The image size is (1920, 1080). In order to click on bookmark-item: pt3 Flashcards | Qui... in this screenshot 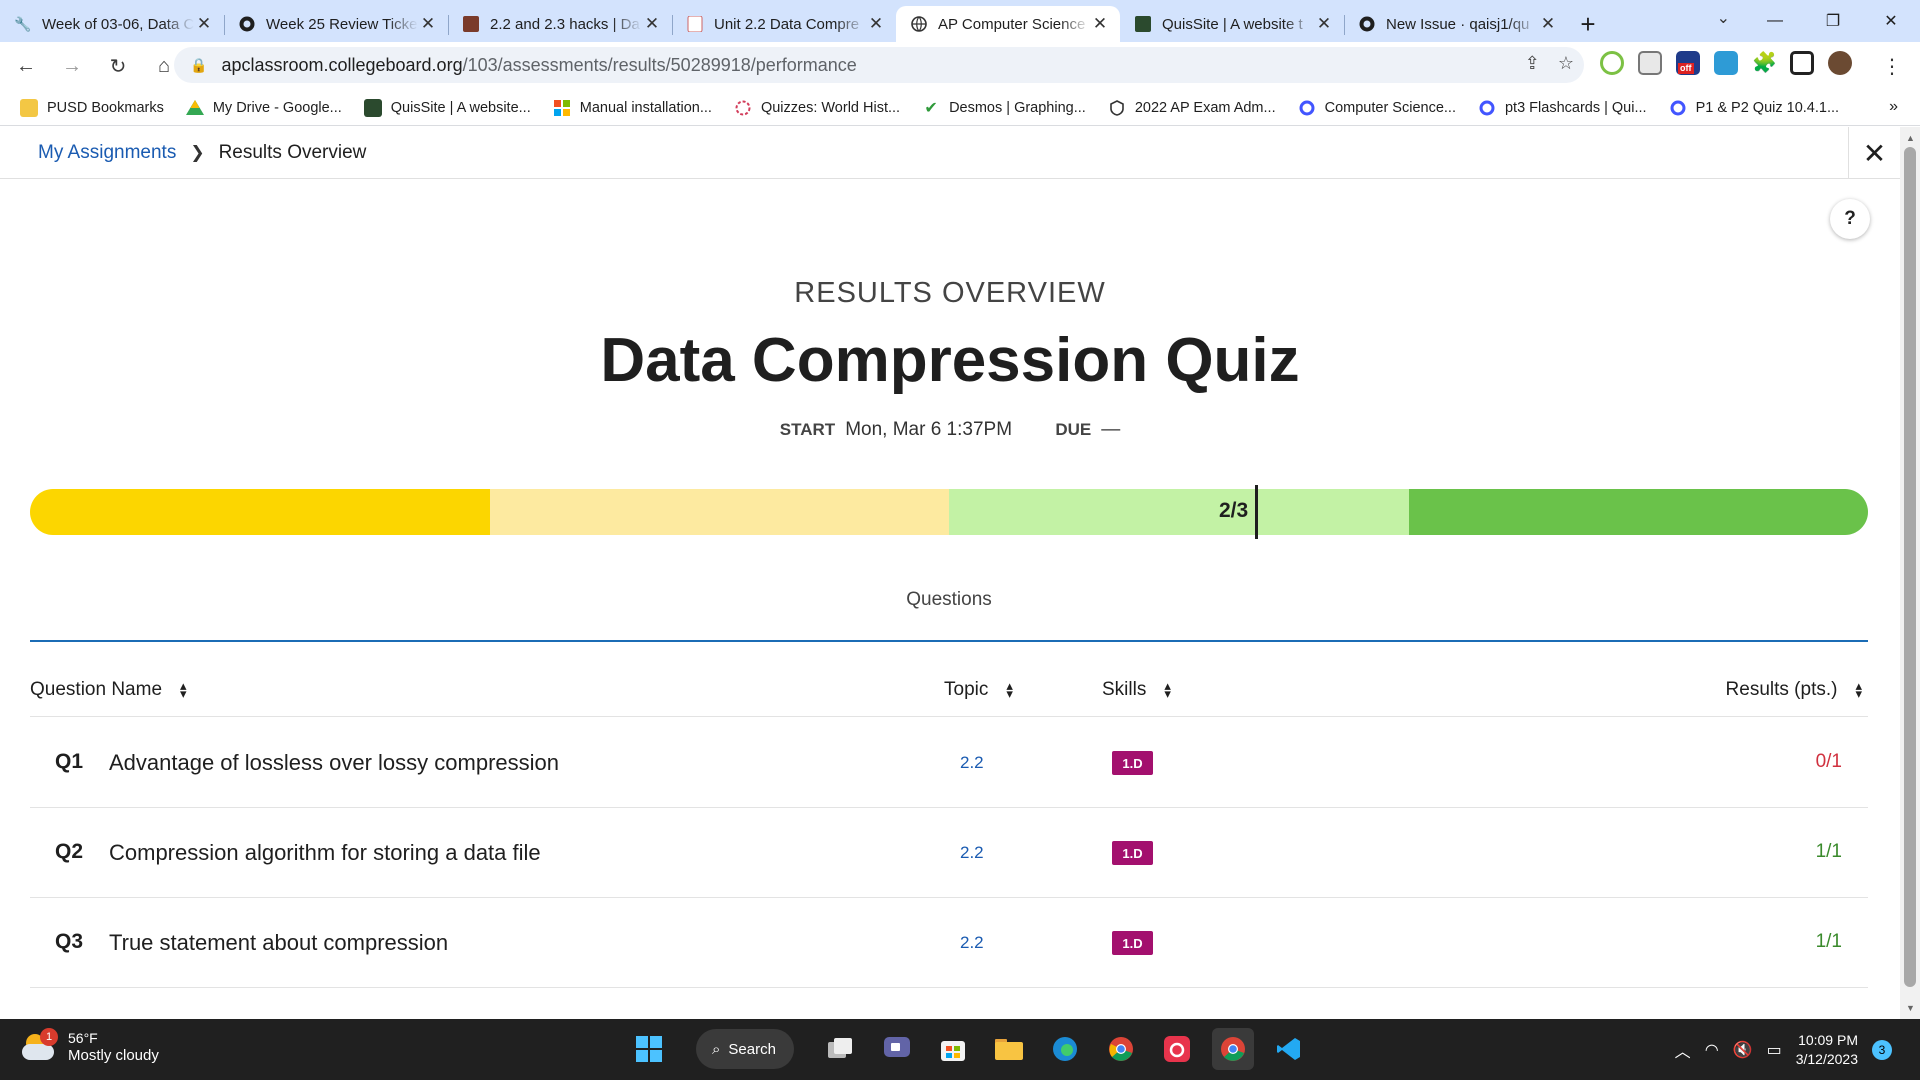, I will do `click(1562, 108)`.